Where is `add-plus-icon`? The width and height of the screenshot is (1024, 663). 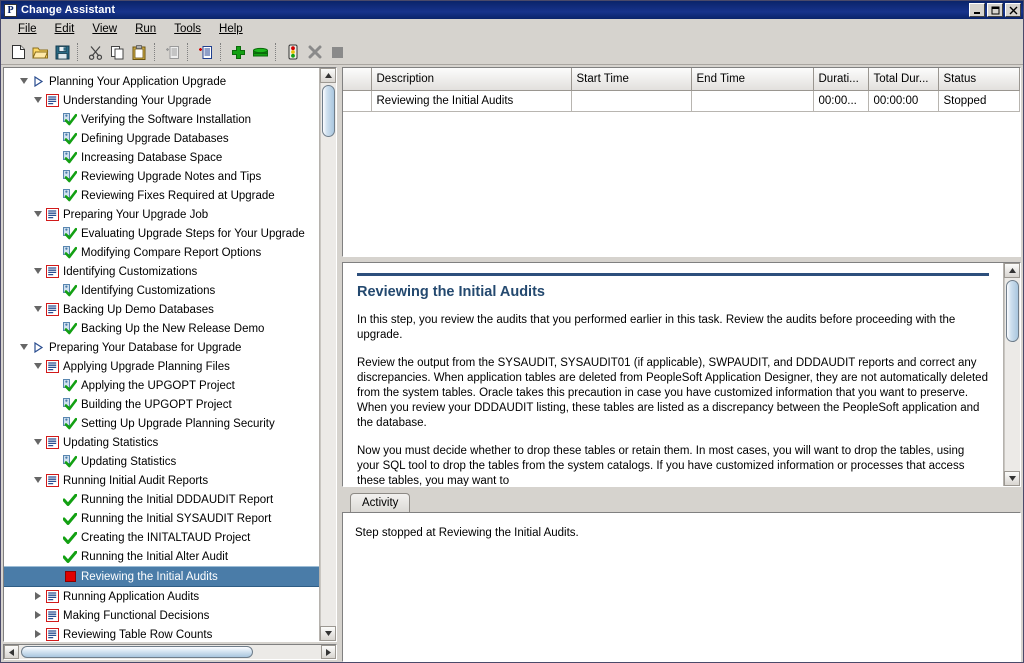 add-plus-icon is located at coordinates (238, 52).